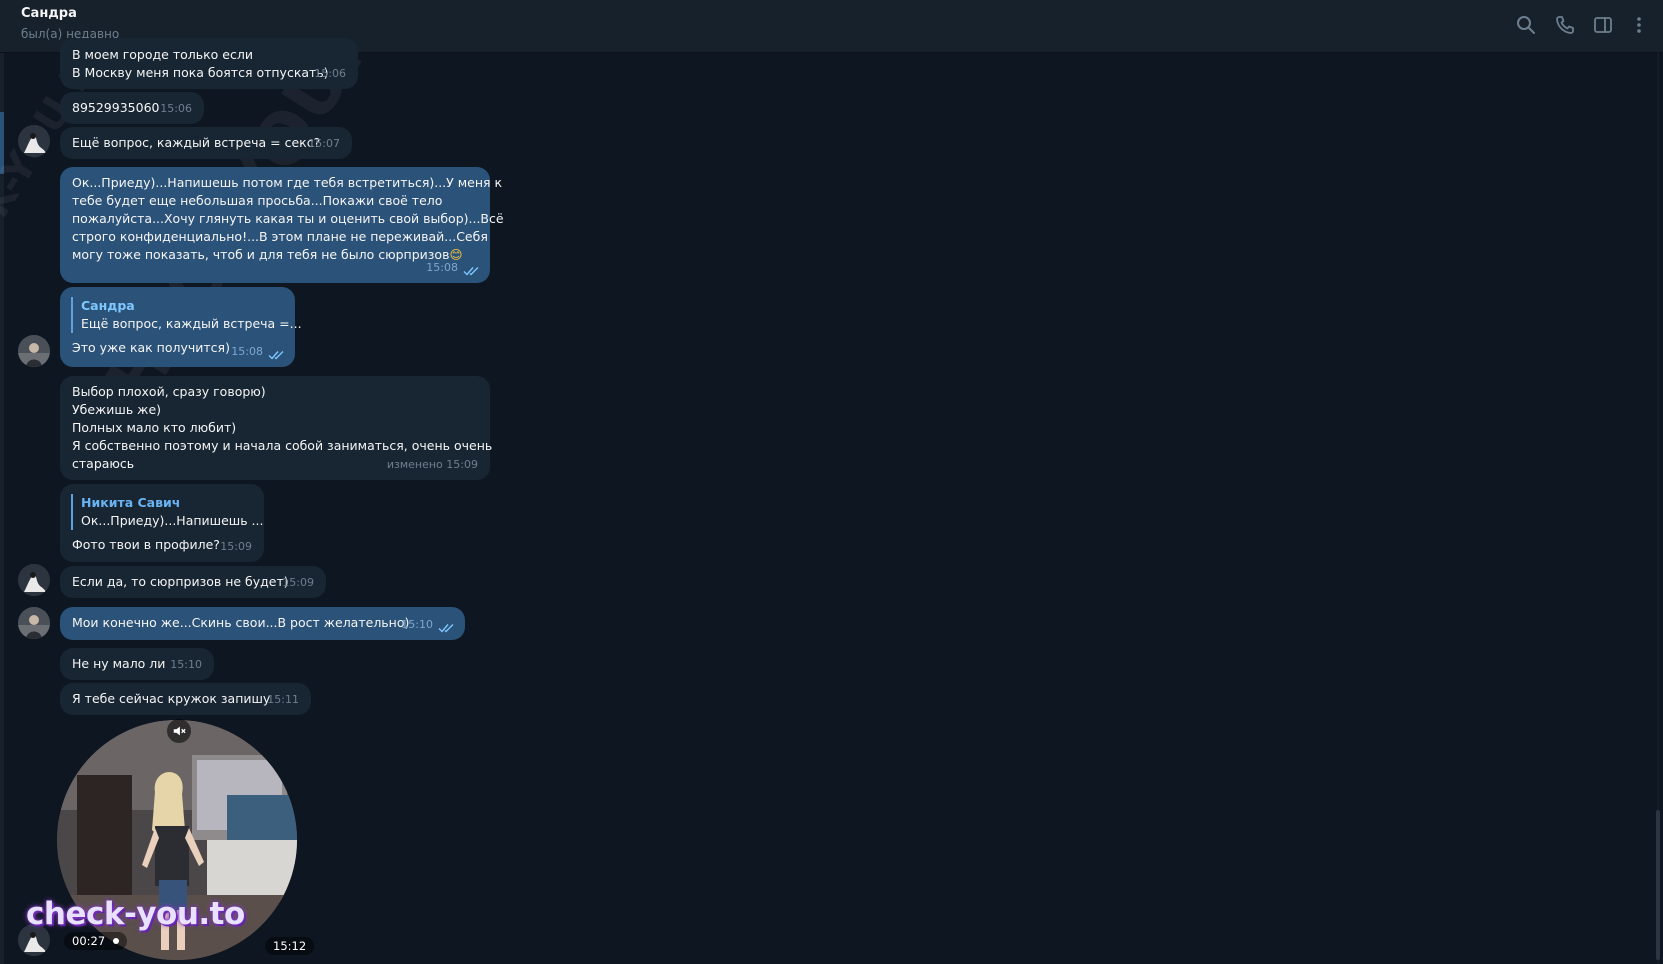 This screenshot has height=964, width=1663. I want to click on message-incoming: 89529935060 15:06, so click(132, 108).